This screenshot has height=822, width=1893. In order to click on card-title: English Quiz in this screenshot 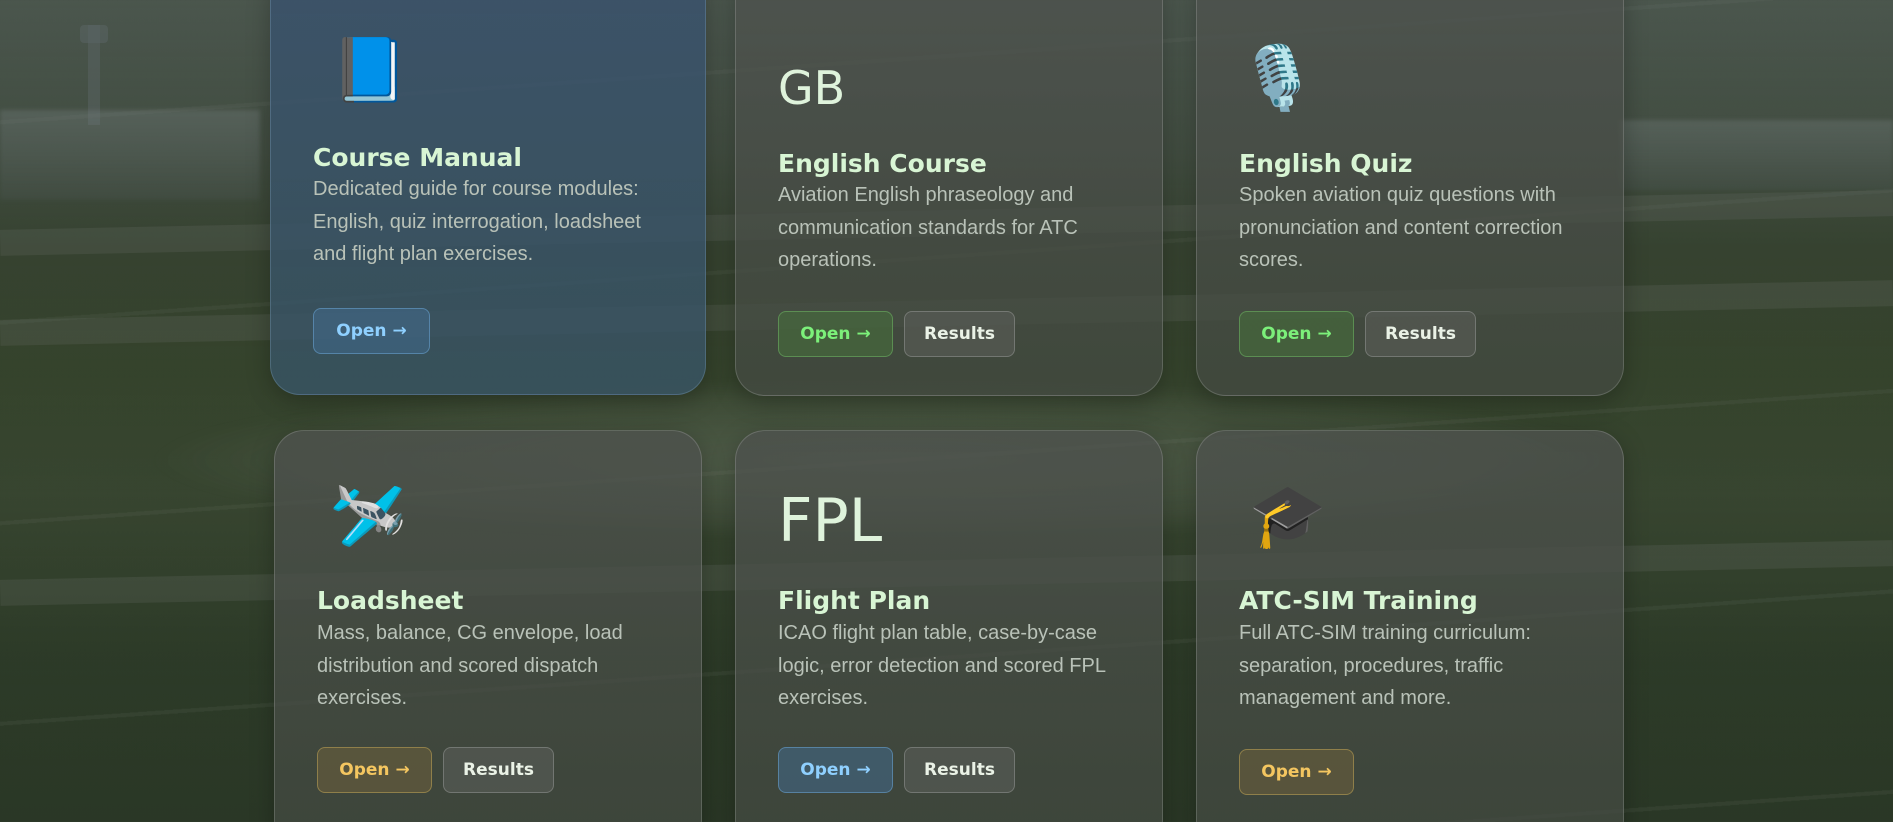, I will do `click(1326, 163)`.